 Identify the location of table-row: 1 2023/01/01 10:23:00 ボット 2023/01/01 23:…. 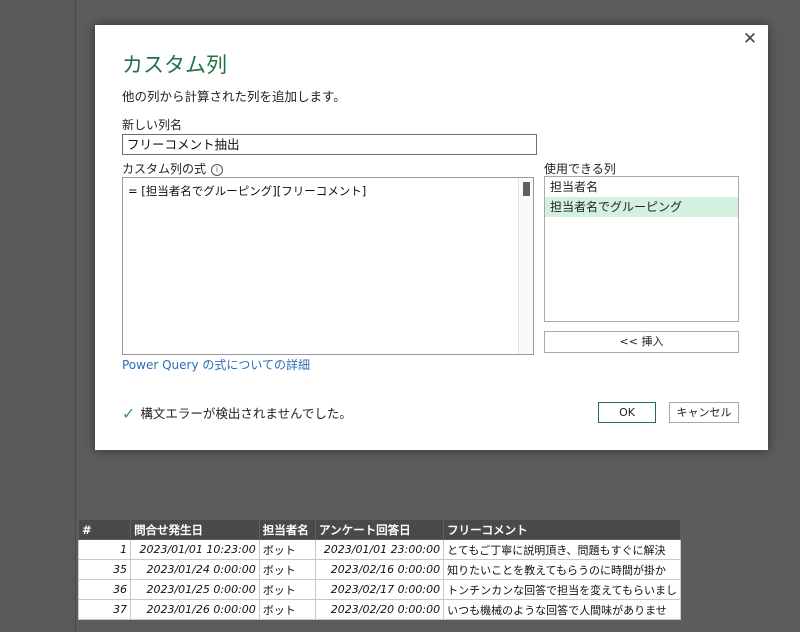
(379, 549).